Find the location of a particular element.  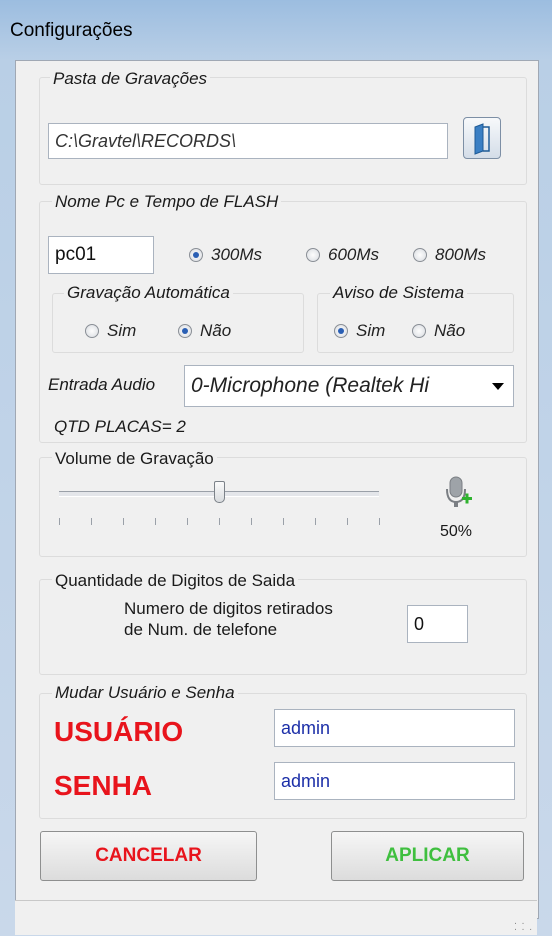

auto-record-nao-radio: Não is located at coordinates (204, 331).